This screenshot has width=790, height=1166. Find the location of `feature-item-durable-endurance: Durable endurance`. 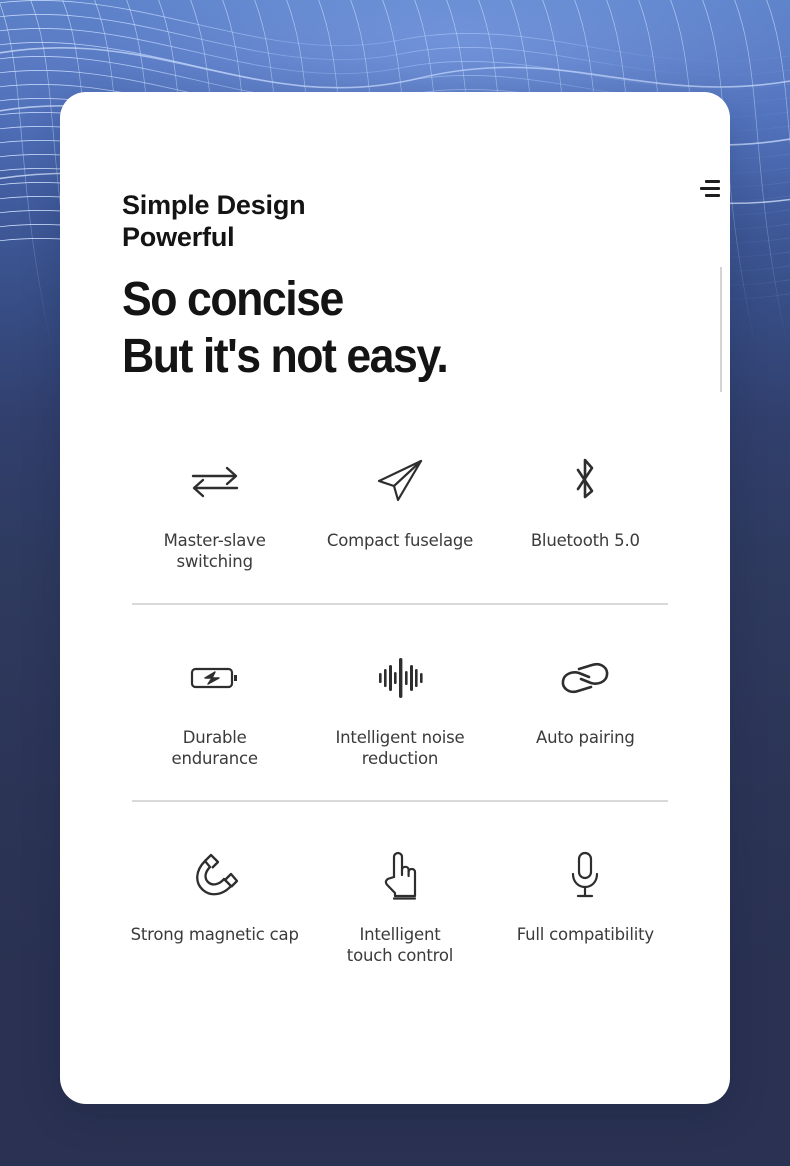

feature-item-durable-endurance: Durable endurance is located at coordinates (214, 708).